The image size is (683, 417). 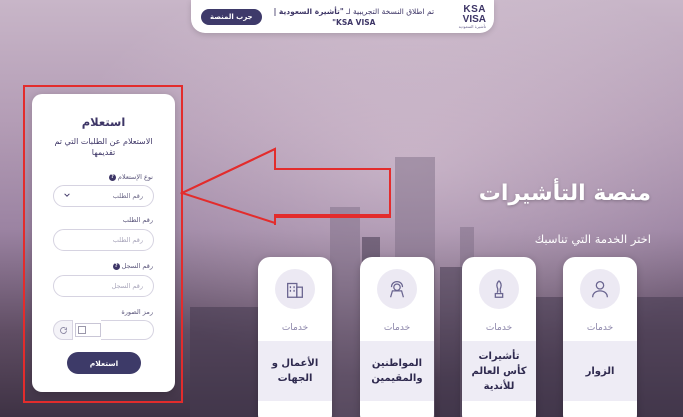 What do you see at coordinates (499, 337) in the screenshot?
I see `service-card-club-world-cup: خدمات تأشيرات كأس العالم للأندية` at bounding box center [499, 337].